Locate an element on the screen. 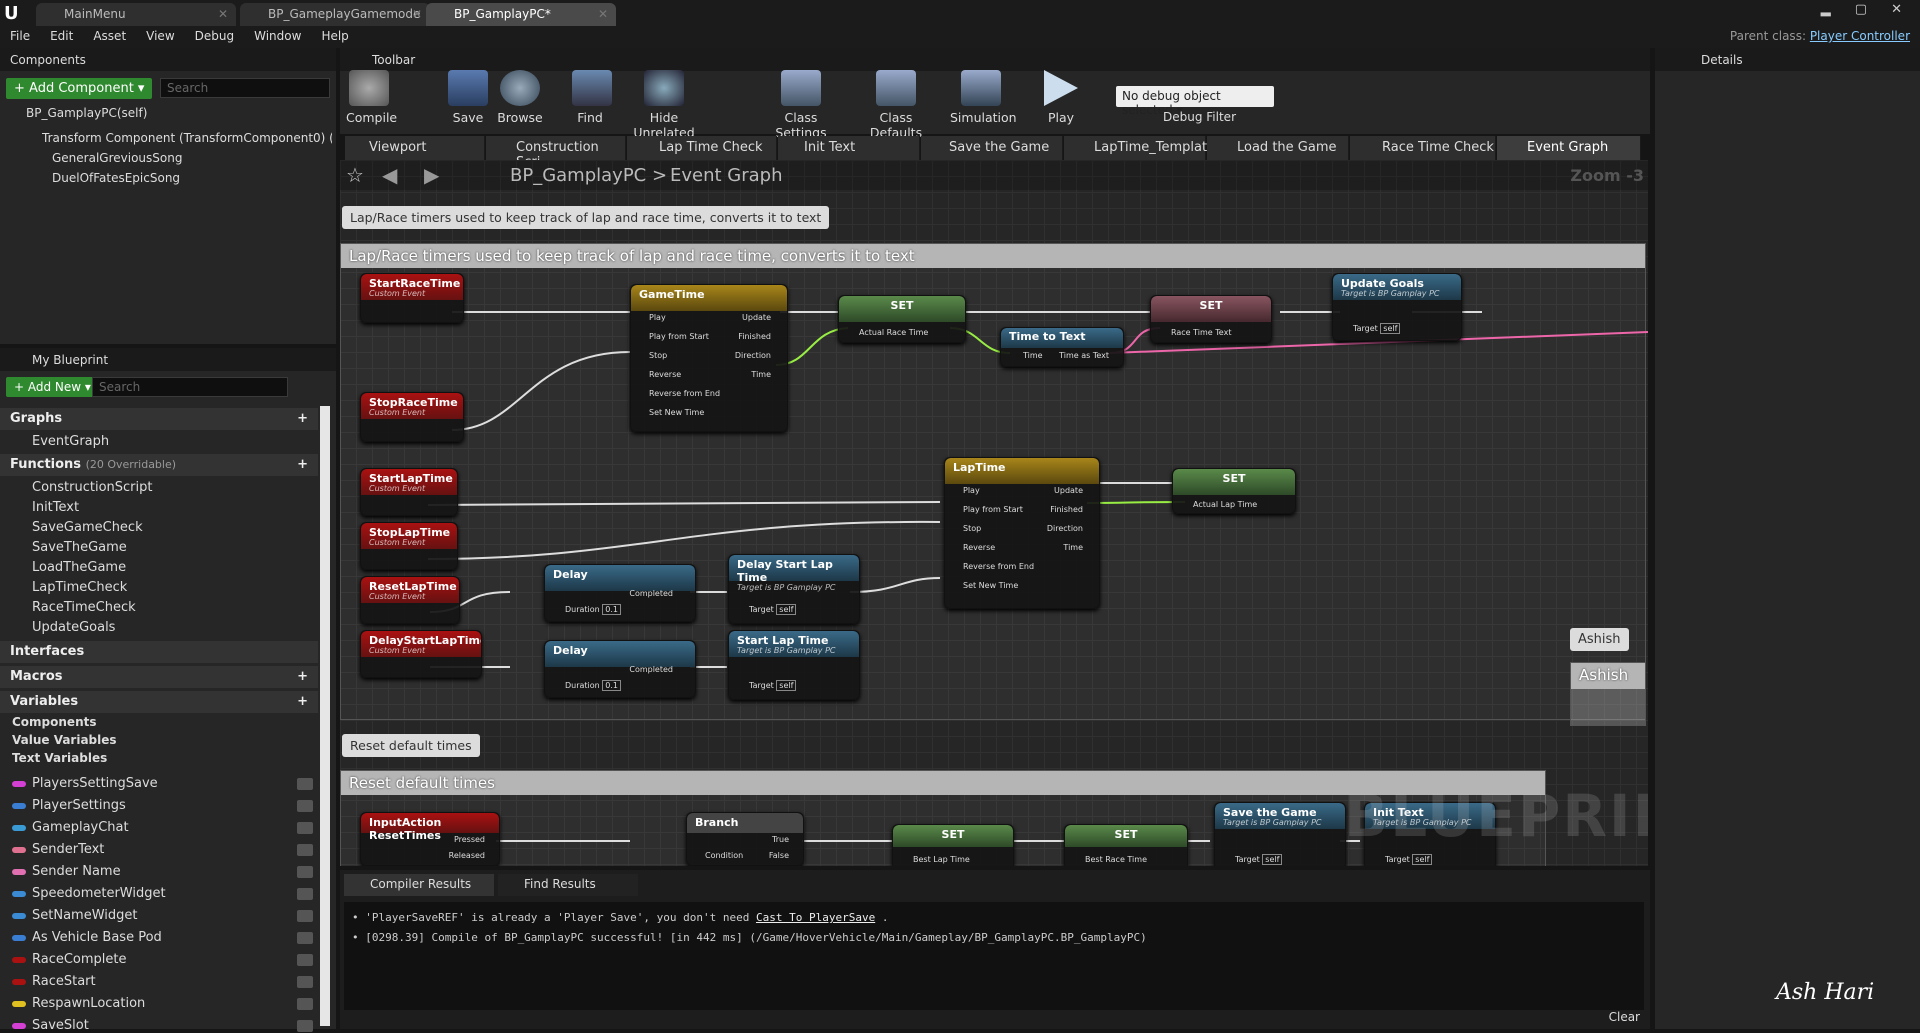  function-item: UpdateGoals is located at coordinates (73, 627).